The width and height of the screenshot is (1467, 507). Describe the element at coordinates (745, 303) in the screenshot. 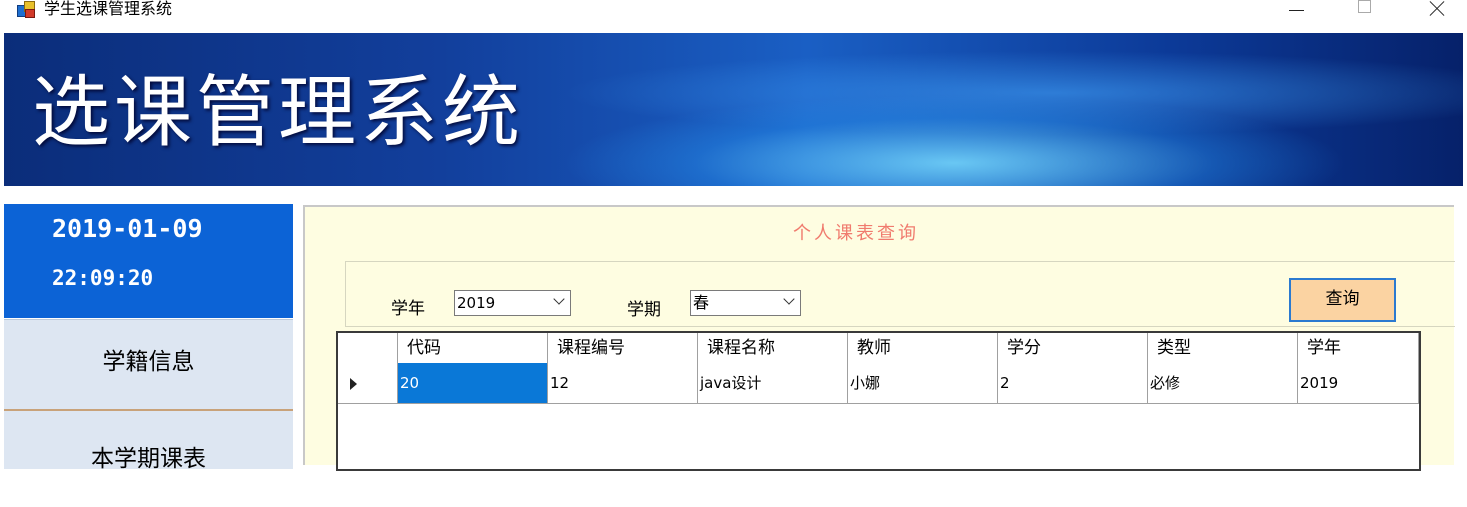

I see `term-select: 春` at that location.